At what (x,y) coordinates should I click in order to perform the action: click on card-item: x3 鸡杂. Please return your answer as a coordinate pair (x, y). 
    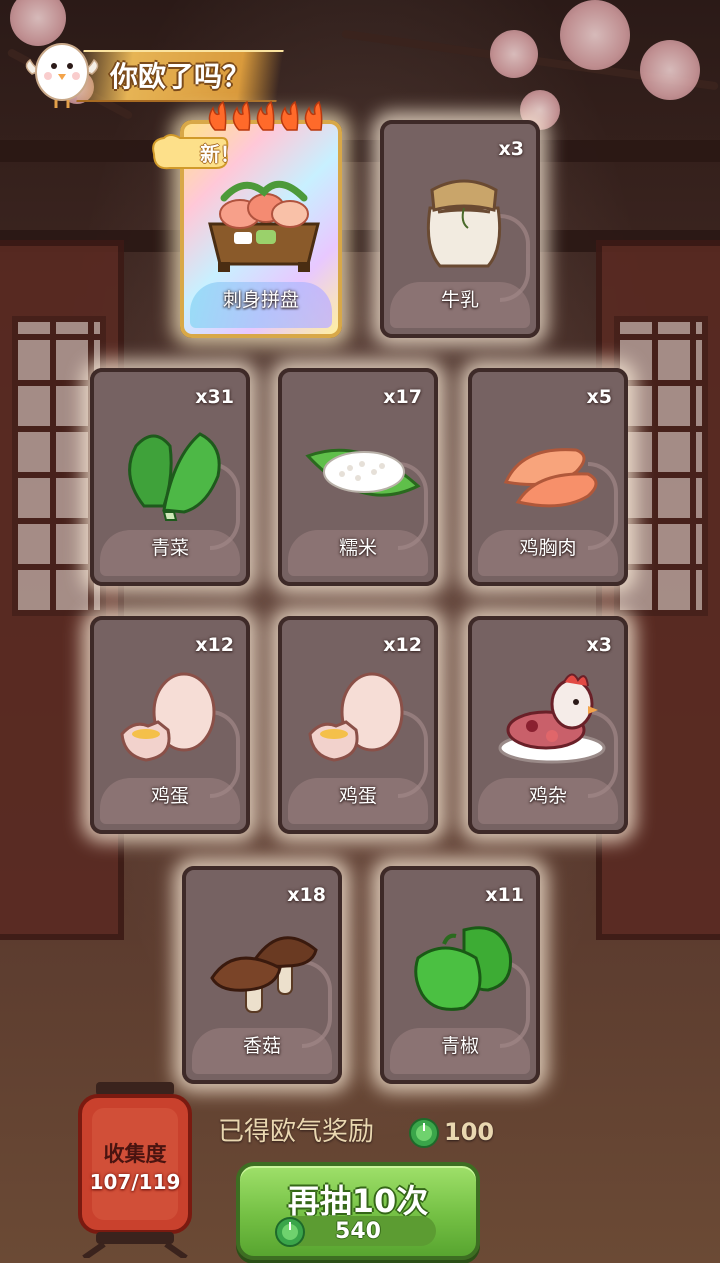
    Looking at the image, I should click on (548, 725).